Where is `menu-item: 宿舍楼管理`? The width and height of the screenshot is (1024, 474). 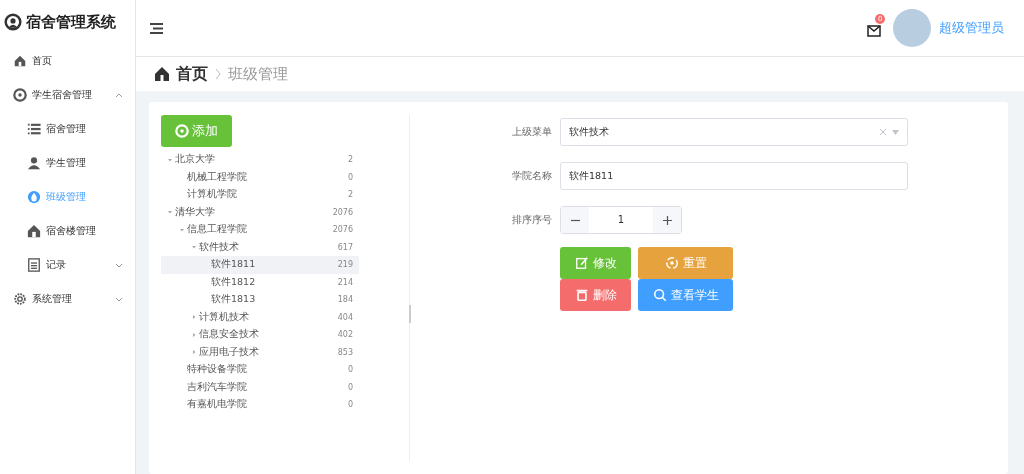
menu-item: 宿舍楼管理 is located at coordinates (67, 231).